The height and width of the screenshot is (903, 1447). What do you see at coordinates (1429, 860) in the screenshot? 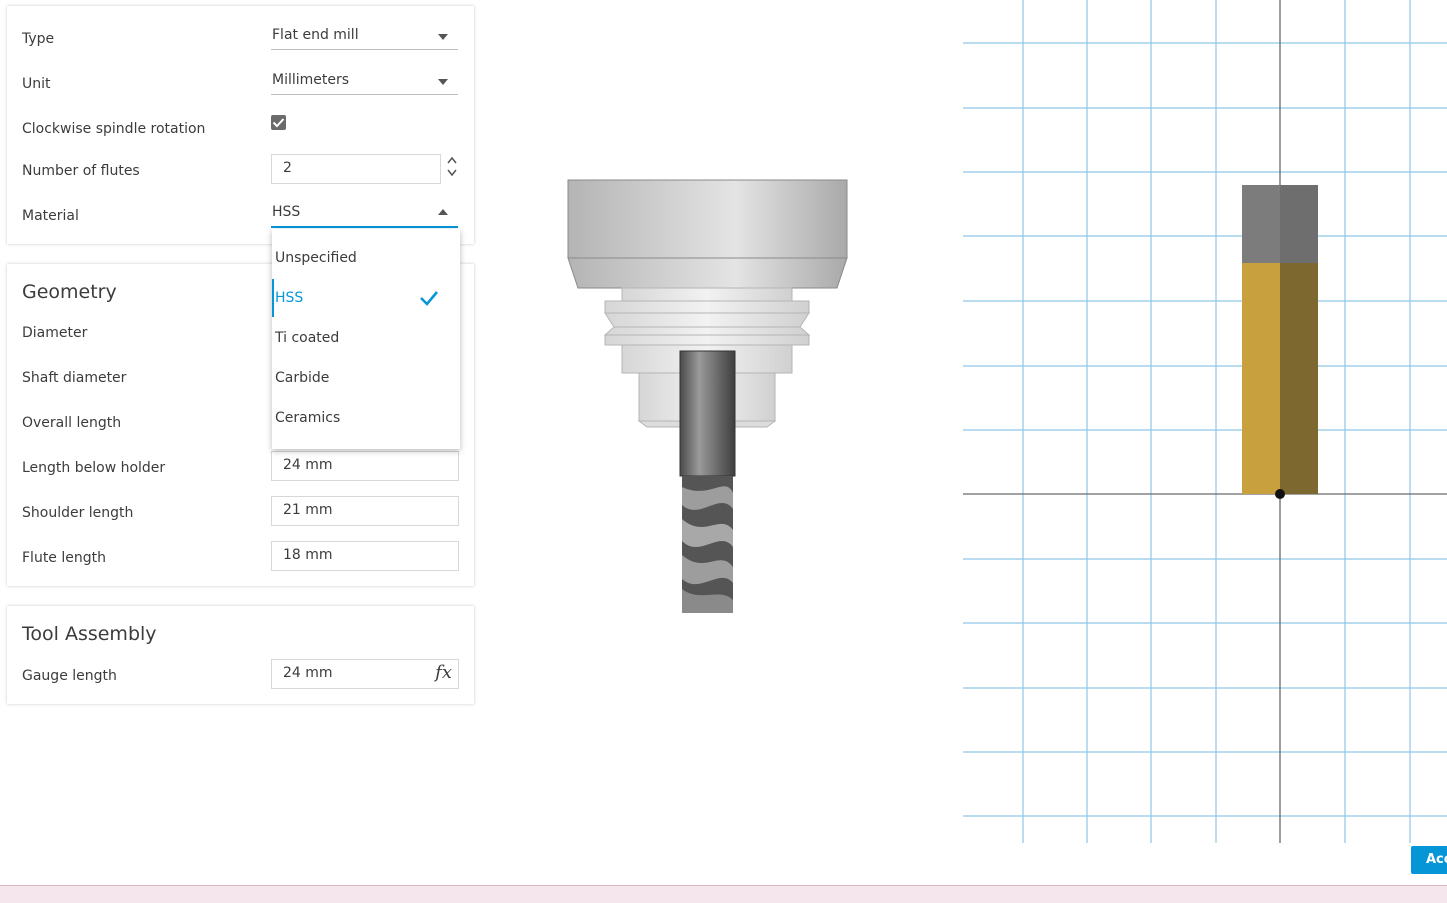
I see `accept-button: Acc` at bounding box center [1429, 860].